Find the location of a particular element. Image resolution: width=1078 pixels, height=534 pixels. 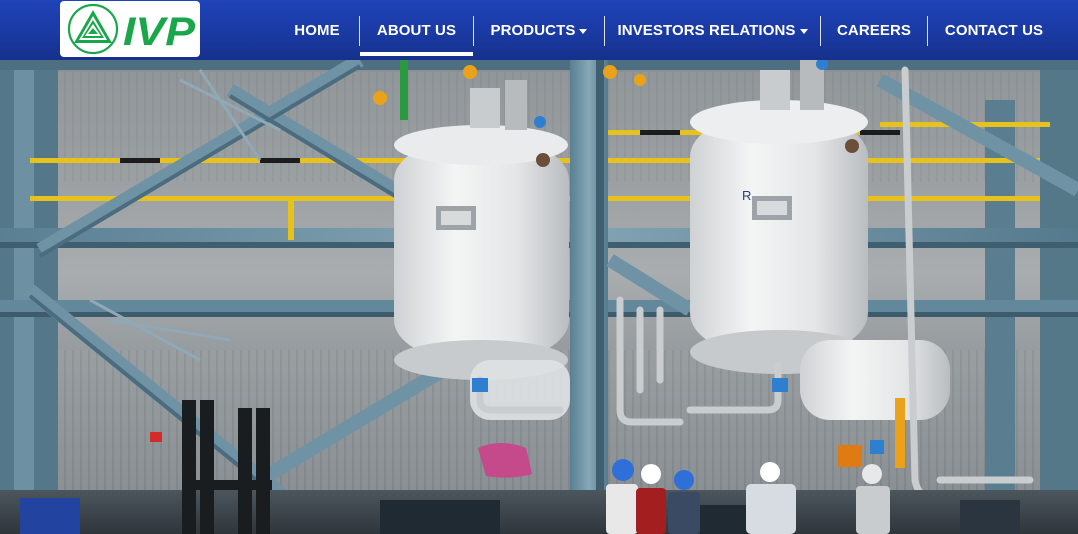

vessel-tag: R is located at coordinates (746, 195).